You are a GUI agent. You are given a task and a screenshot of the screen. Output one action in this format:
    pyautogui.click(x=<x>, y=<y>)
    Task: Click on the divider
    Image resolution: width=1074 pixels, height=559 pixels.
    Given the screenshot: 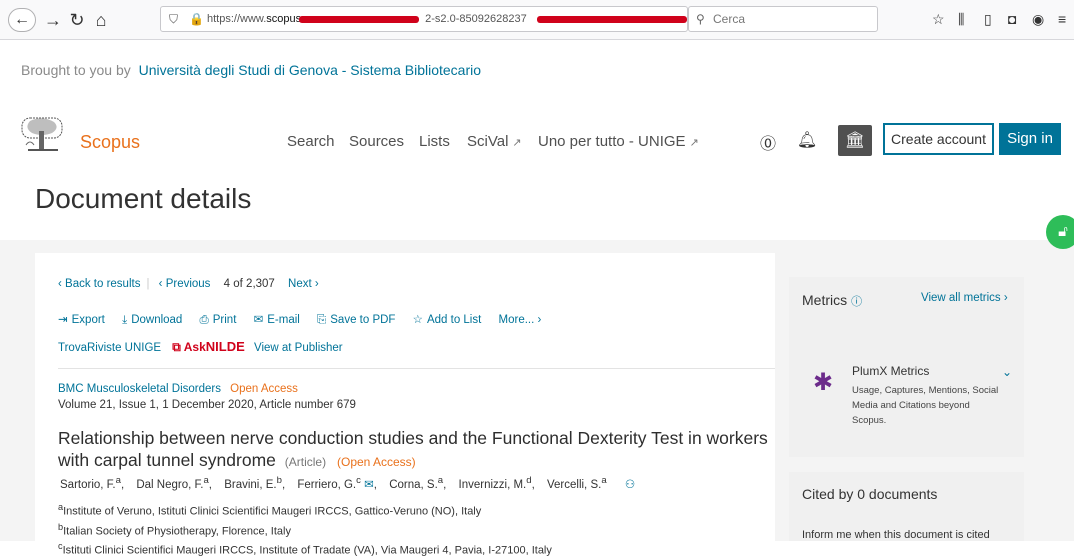 What is the action you would take?
    pyautogui.click(x=416, y=368)
    